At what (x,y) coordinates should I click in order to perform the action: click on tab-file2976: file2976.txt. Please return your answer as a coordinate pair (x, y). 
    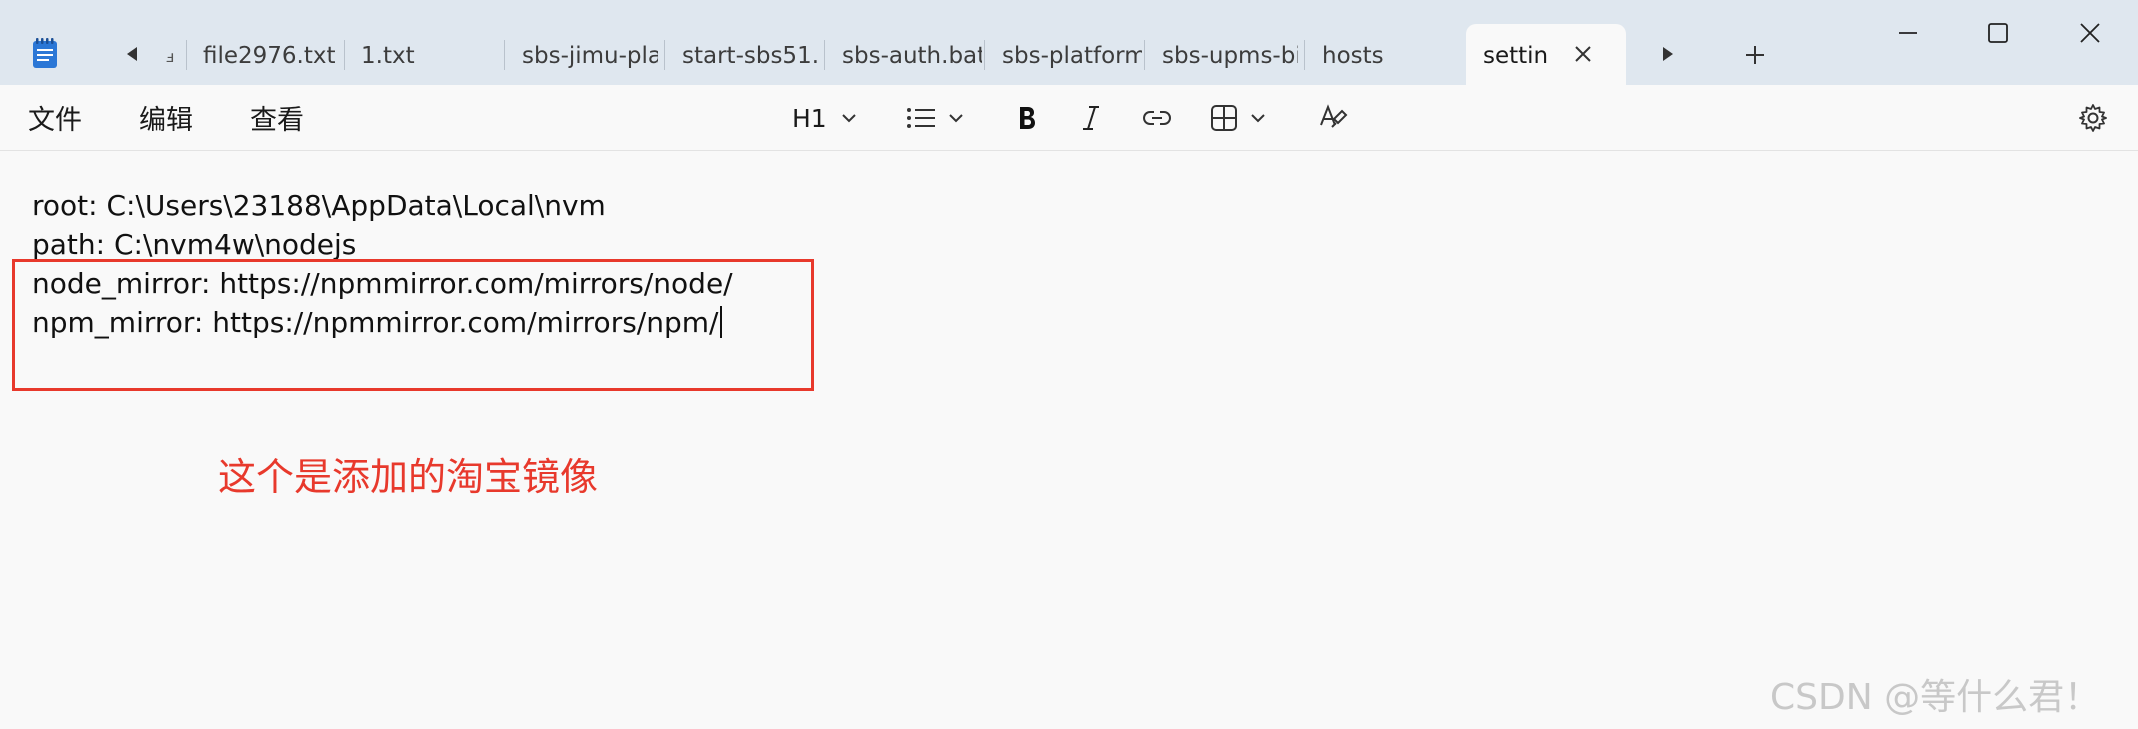
    Looking at the image, I should click on (278, 56).